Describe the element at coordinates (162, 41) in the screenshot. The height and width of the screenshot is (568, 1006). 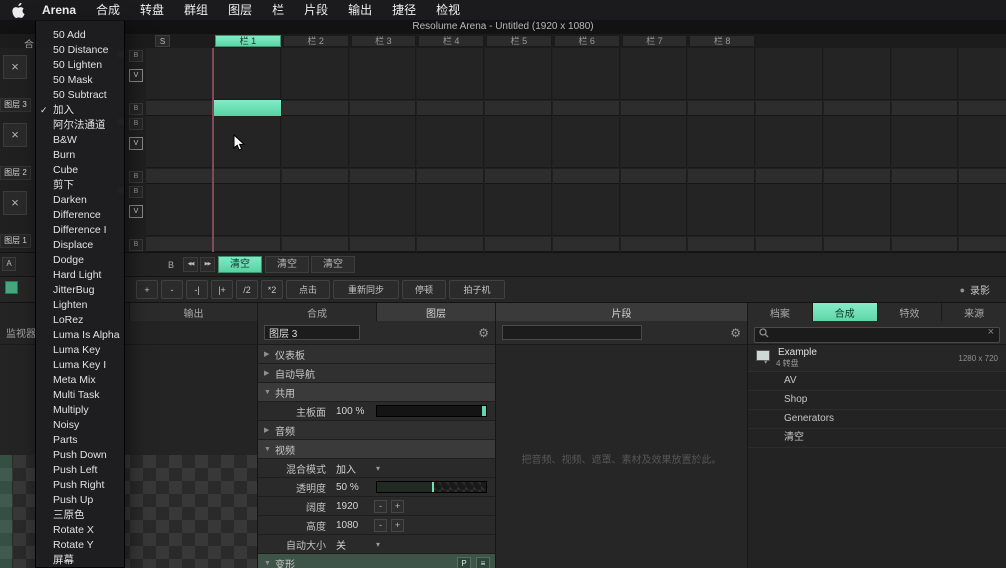
I see `solo-button: S` at that location.